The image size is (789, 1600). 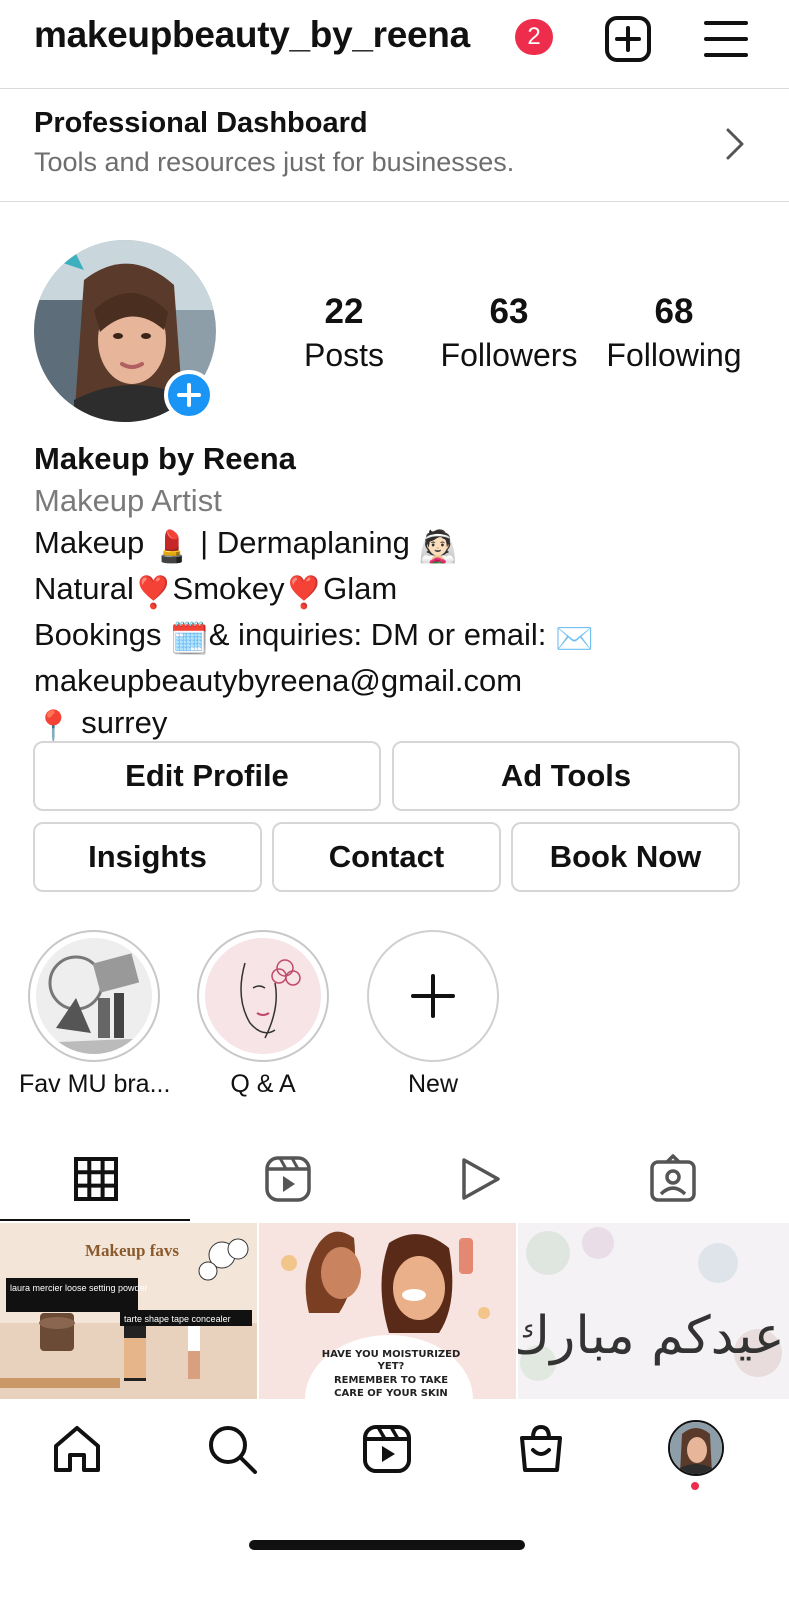 I want to click on dashboard-title: Professional Dashboard, so click(x=201, y=123).